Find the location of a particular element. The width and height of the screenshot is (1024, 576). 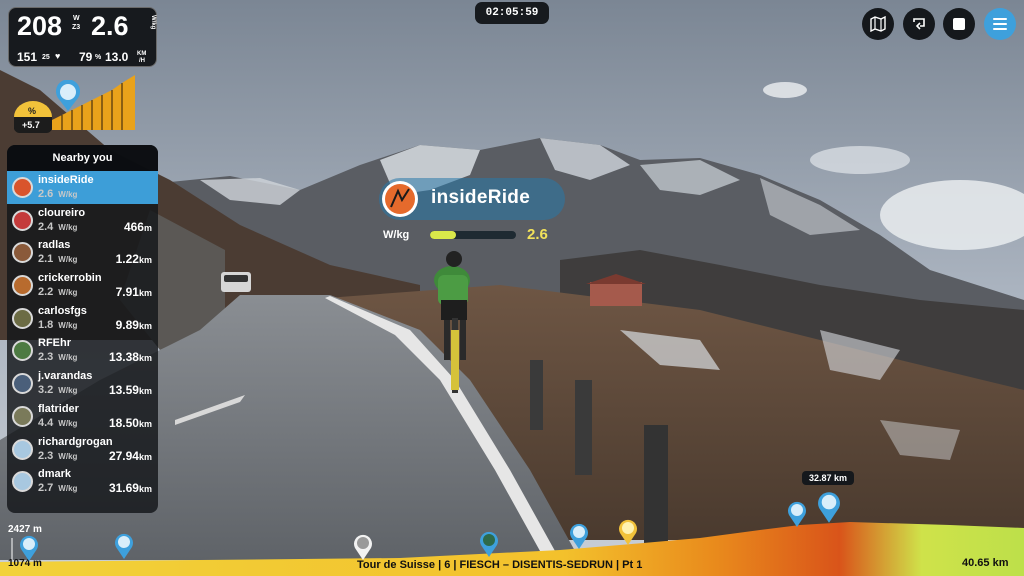

rider-name: carlosfgs is located at coordinates (62, 310).